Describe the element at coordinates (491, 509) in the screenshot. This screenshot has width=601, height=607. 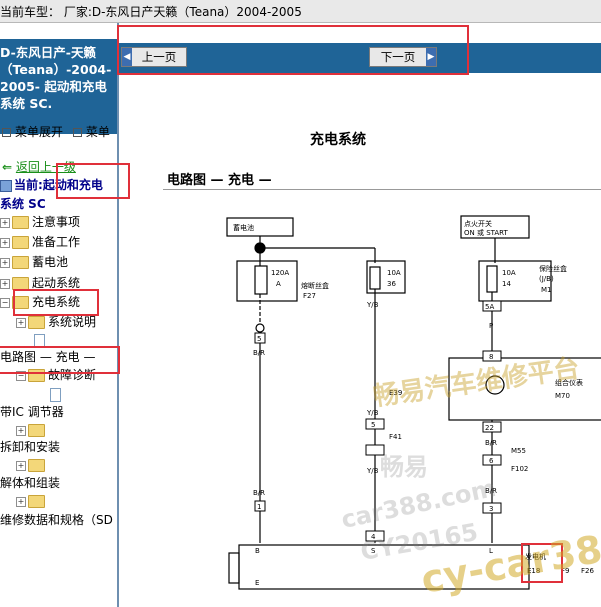
I see `connector-3-label: 3` at that location.